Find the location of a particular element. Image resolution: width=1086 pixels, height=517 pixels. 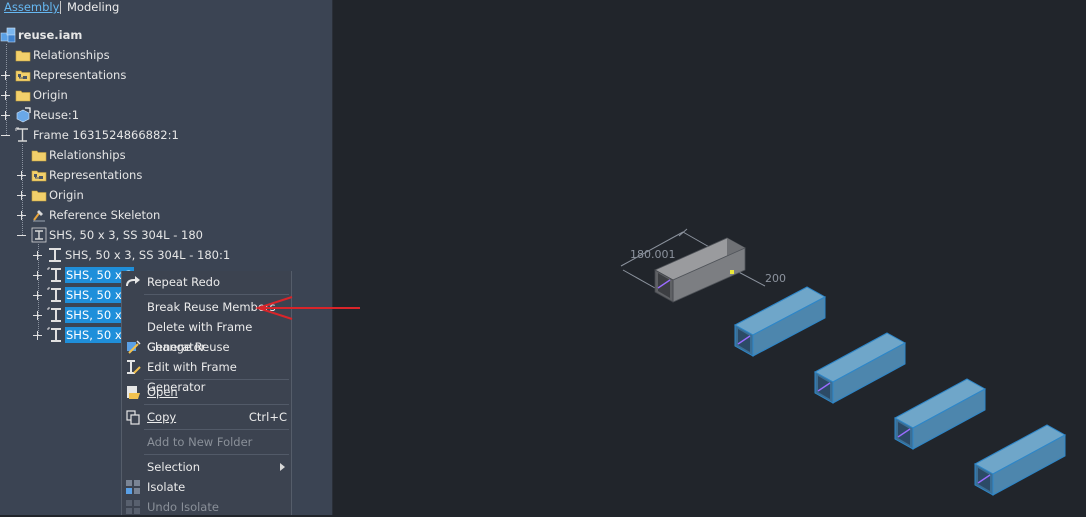

tree-item-frame-origin: Origin is located at coordinates (165, 195).